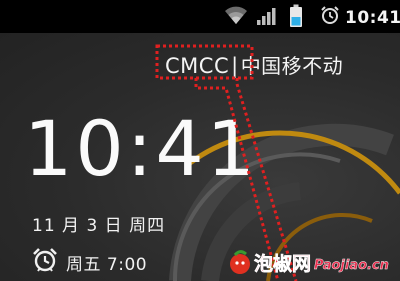  Describe the element at coordinates (330, 15) in the screenshot. I see `alarm-icon` at that location.